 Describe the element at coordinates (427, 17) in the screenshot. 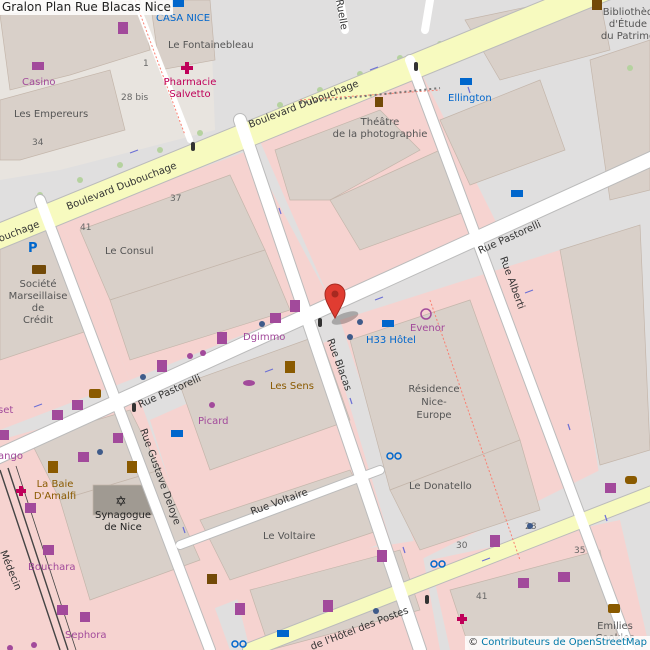

I see `road-north-stub` at that location.